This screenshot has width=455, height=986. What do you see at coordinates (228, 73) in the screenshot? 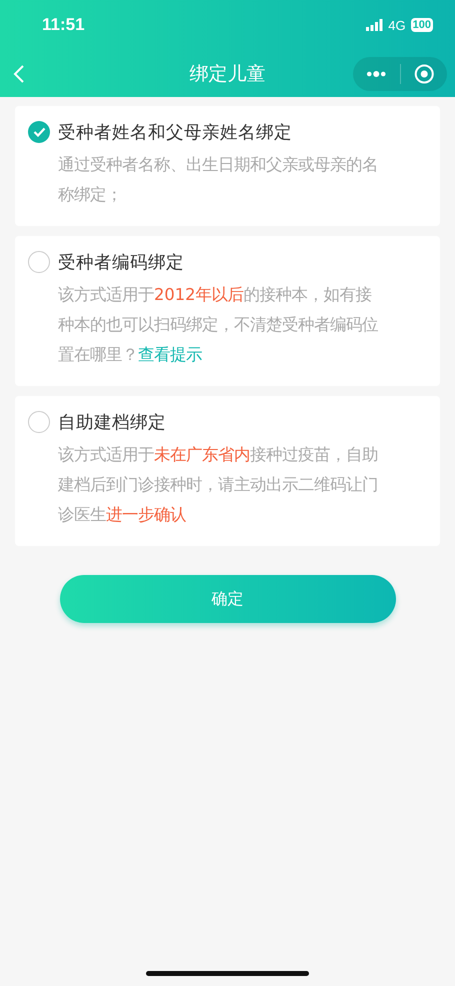
I see `page-title: 绑定儿童` at bounding box center [228, 73].